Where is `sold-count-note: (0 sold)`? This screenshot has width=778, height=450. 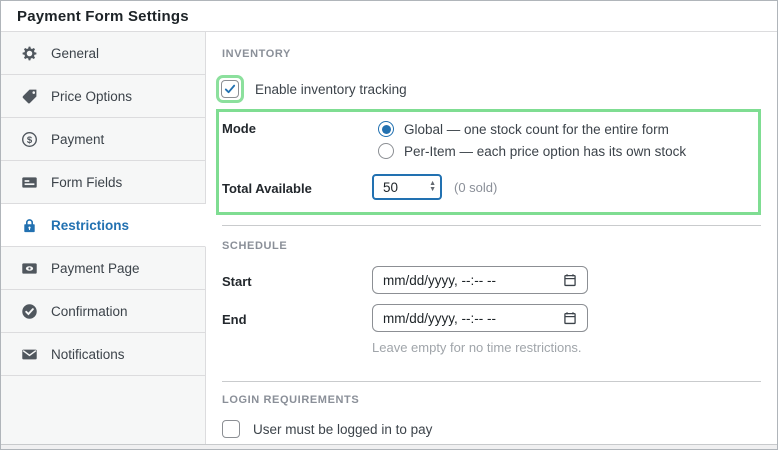
sold-count-note: (0 sold) is located at coordinates (476, 187).